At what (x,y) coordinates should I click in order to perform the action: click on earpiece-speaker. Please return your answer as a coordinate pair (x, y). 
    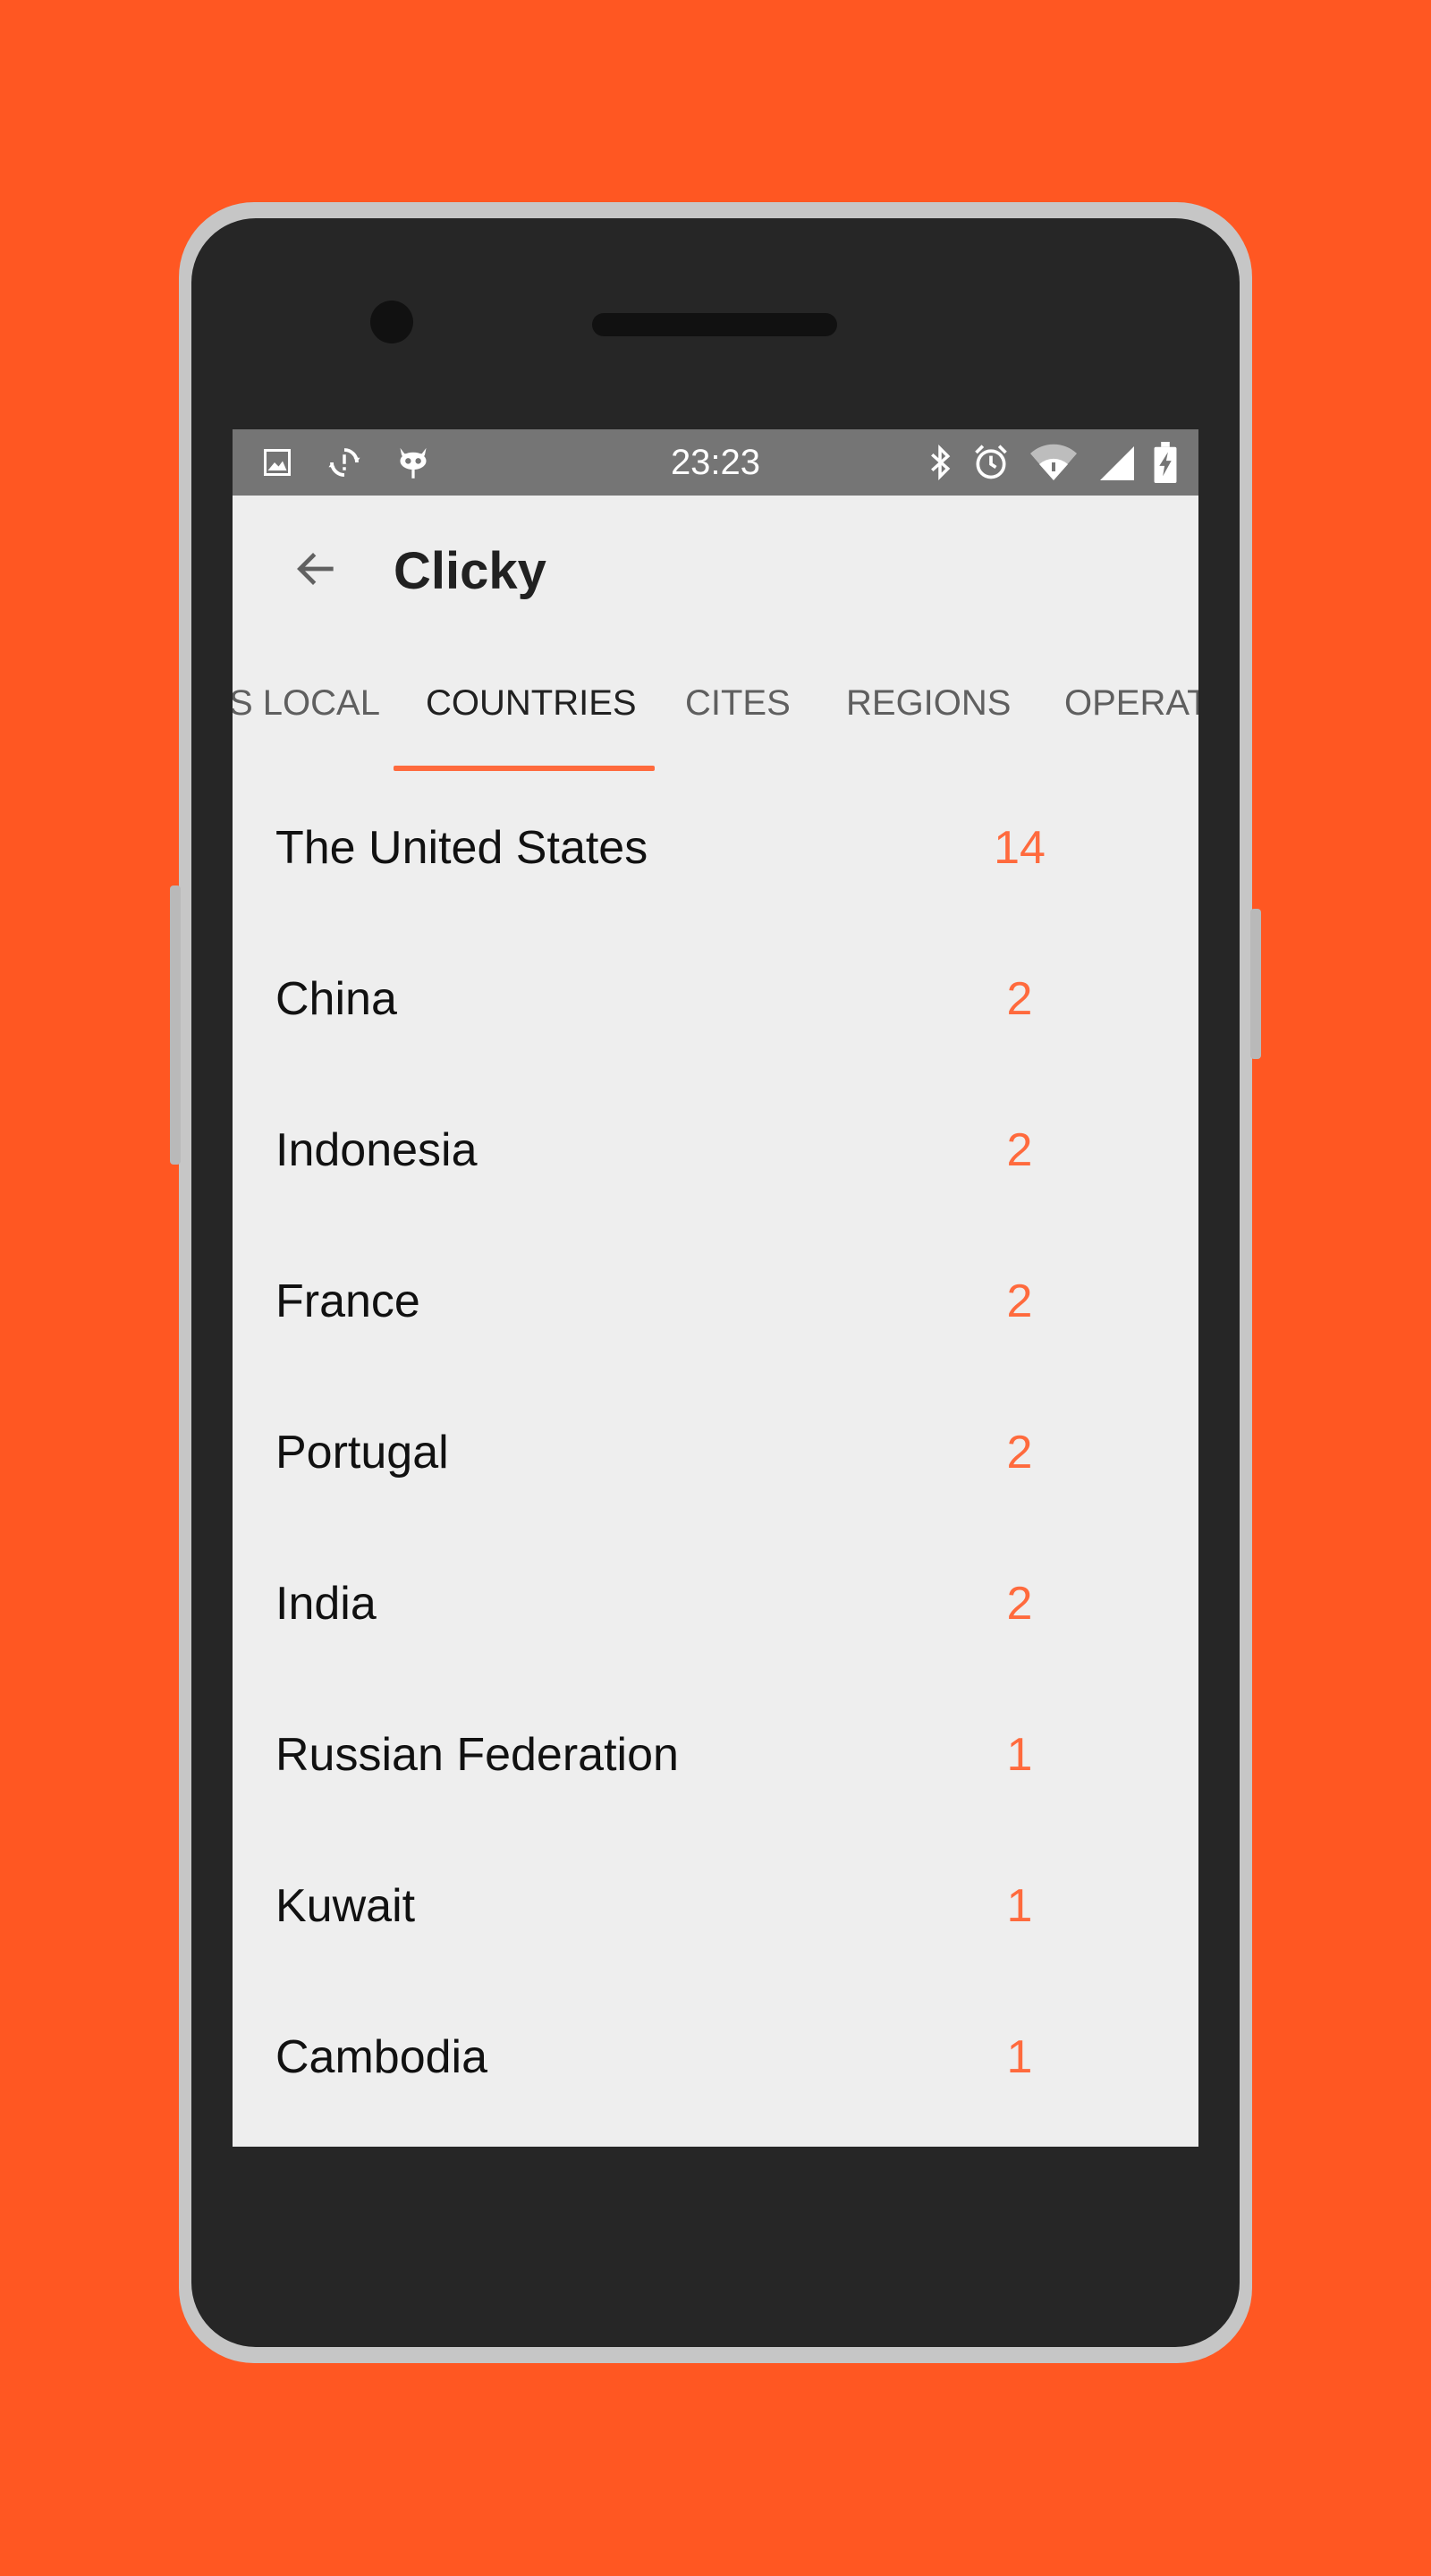
    Looking at the image, I should click on (715, 324).